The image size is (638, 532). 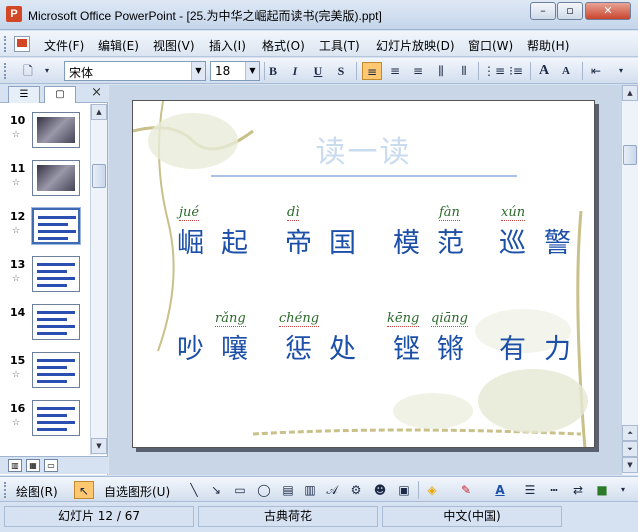 I want to click on bullets-button: ⁝≡, so click(x=516, y=71).